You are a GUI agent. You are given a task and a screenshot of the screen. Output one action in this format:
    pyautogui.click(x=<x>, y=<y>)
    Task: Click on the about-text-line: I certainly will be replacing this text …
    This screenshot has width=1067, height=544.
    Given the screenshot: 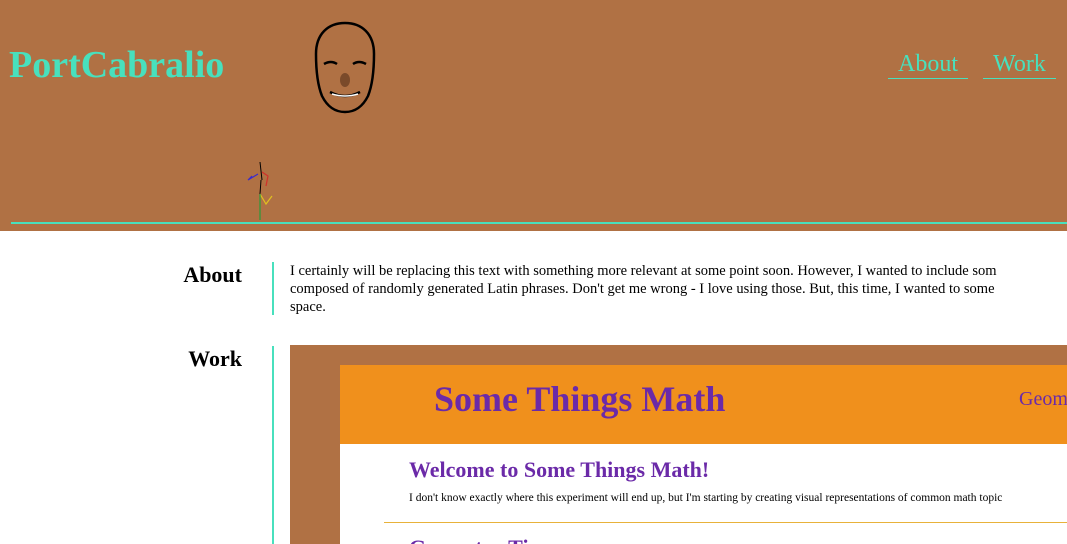 What is the action you would take?
    pyautogui.click(x=643, y=271)
    